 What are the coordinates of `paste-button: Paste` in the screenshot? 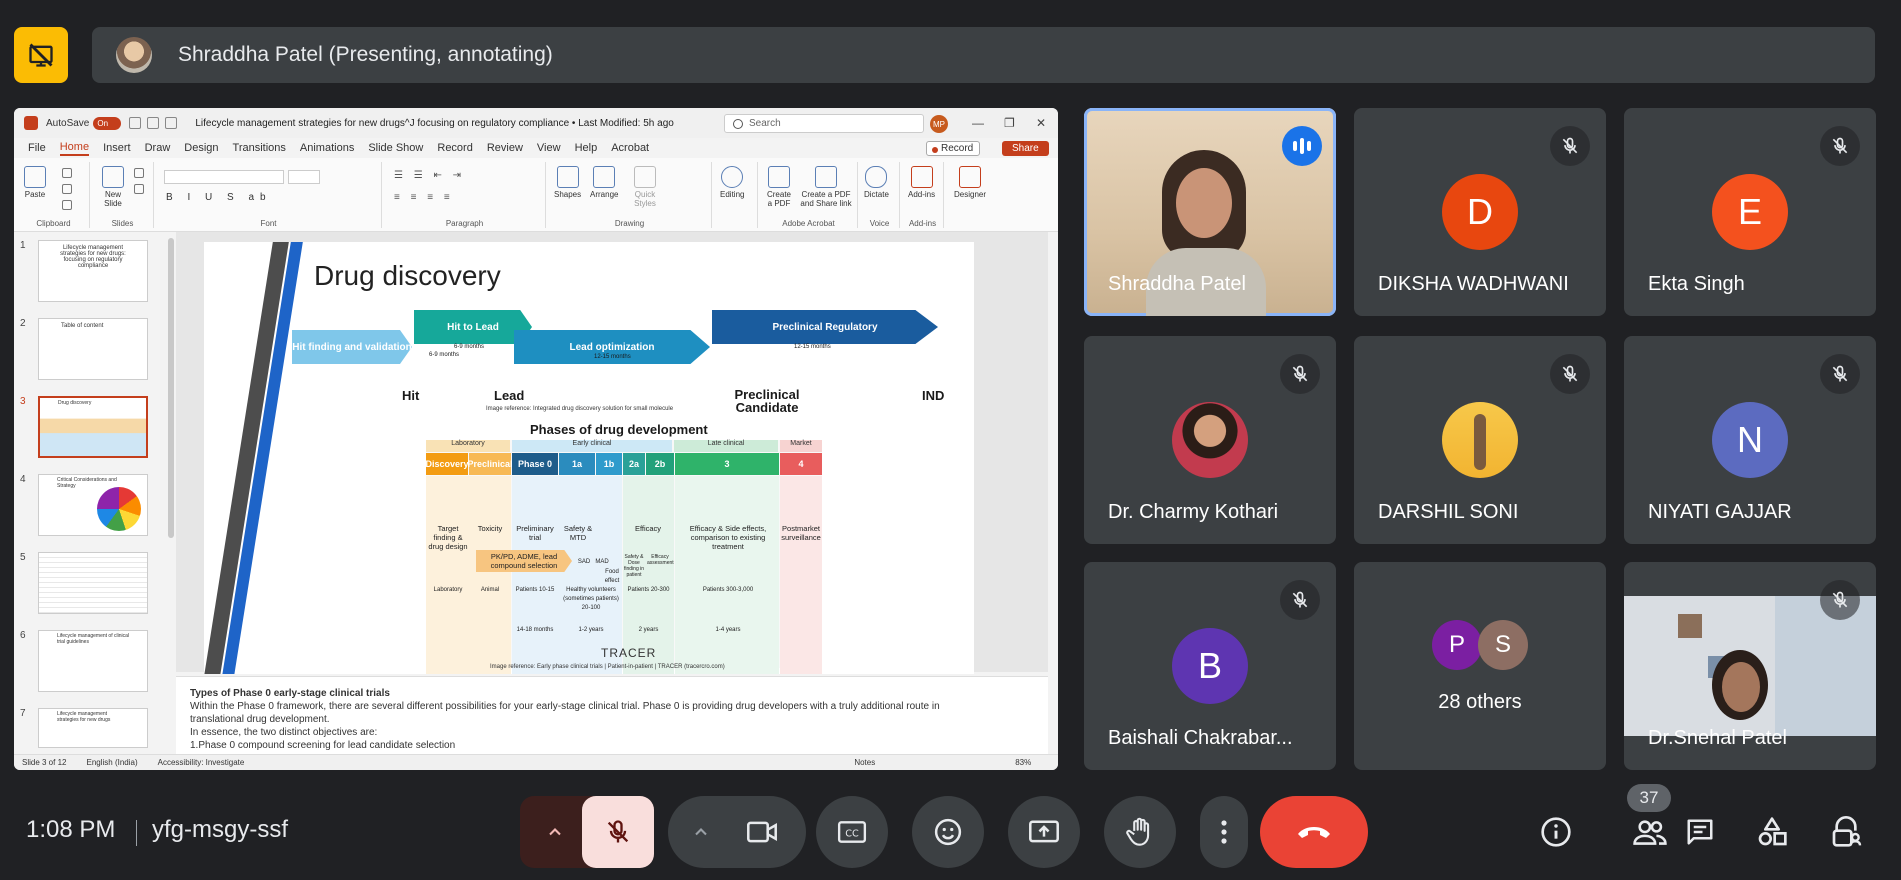 It's located at (35, 182).